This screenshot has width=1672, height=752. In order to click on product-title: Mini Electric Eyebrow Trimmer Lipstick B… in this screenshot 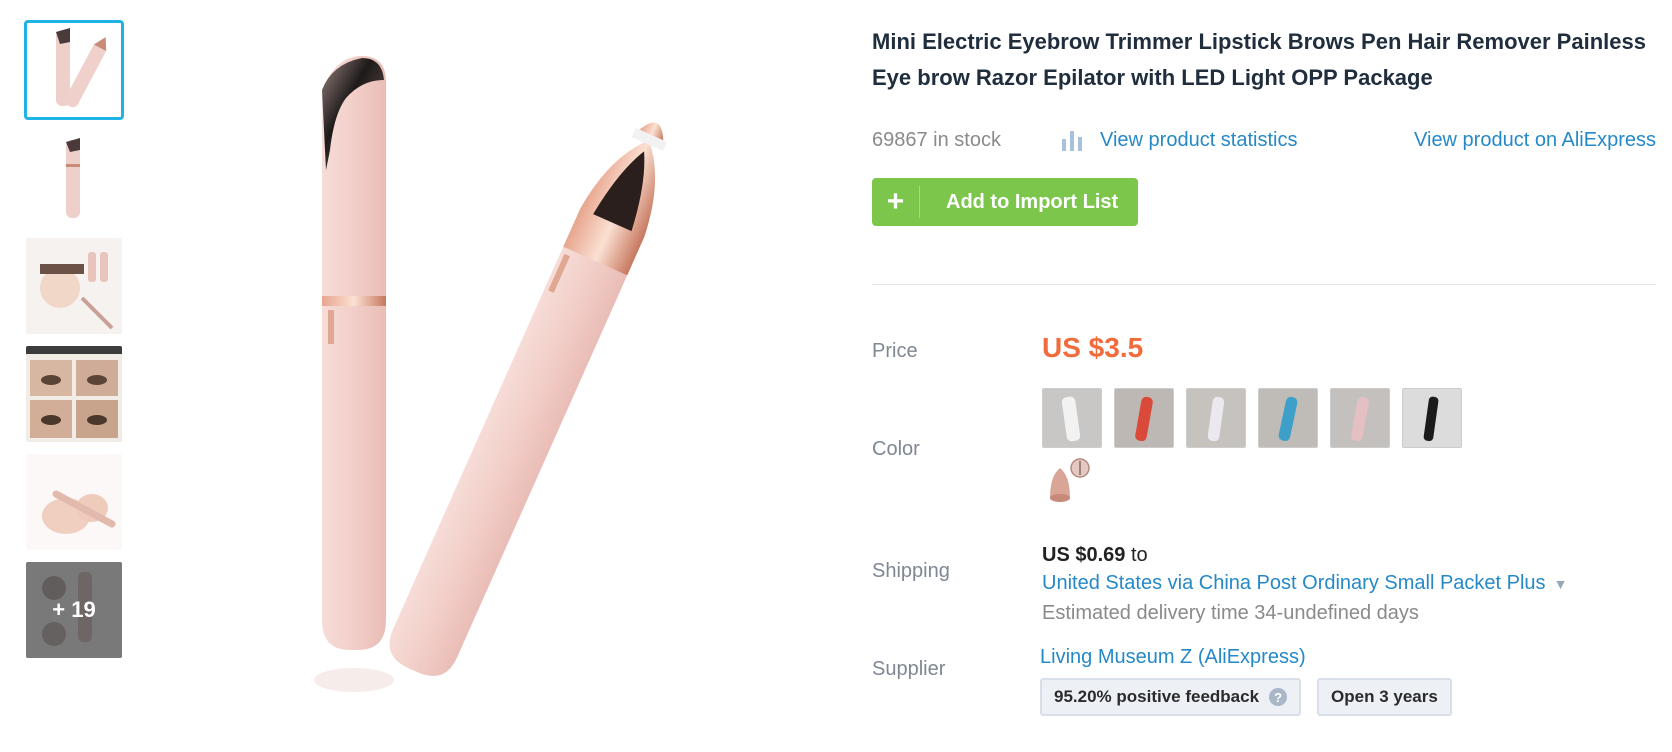, I will do `click(1259, 59)`.